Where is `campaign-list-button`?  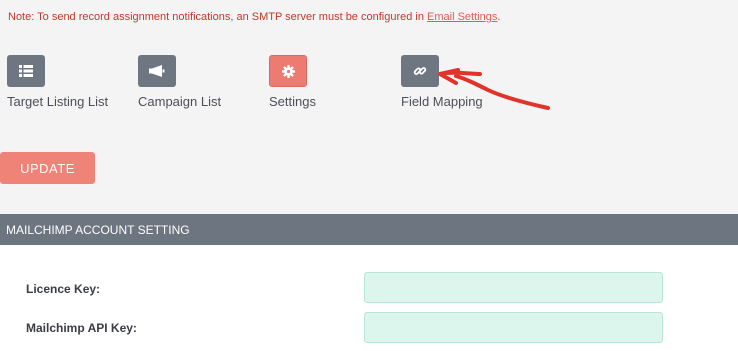
campaign-list-button is located at coordinates (157, 71).